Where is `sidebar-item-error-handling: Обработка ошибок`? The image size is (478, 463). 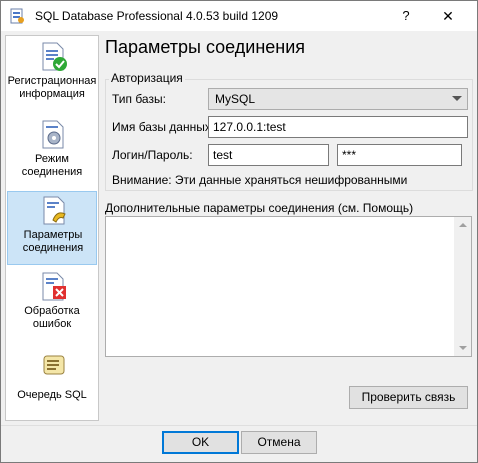
sidebar-item-error-handling: Обработка ошибок is located at coordinates (52, 305).